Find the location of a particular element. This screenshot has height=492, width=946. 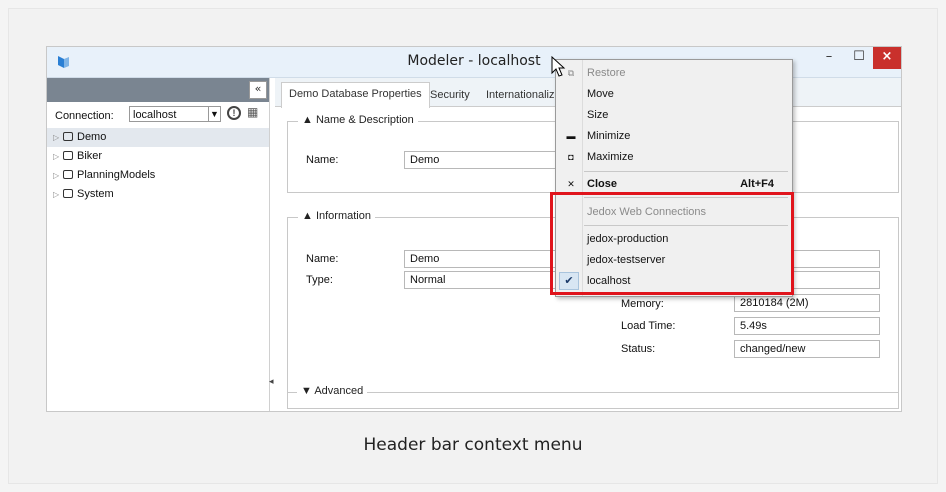

name-description-name-field: Demo is located at coordinates (484, 160).